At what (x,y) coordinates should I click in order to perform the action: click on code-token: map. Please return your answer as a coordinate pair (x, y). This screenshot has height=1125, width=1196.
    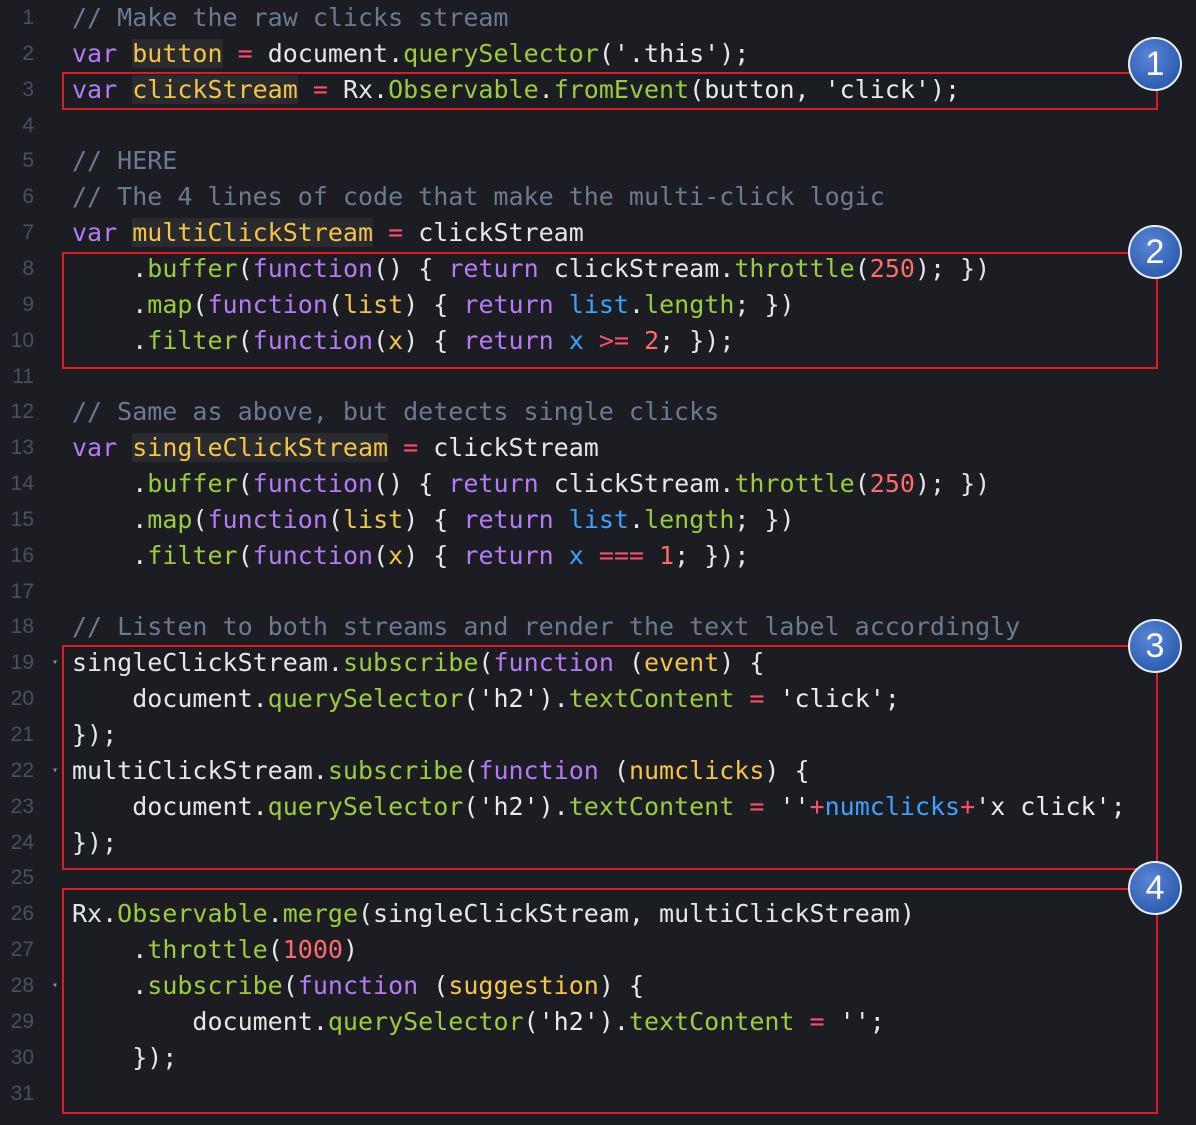
    Looking at the image, I should click on (170, 519).